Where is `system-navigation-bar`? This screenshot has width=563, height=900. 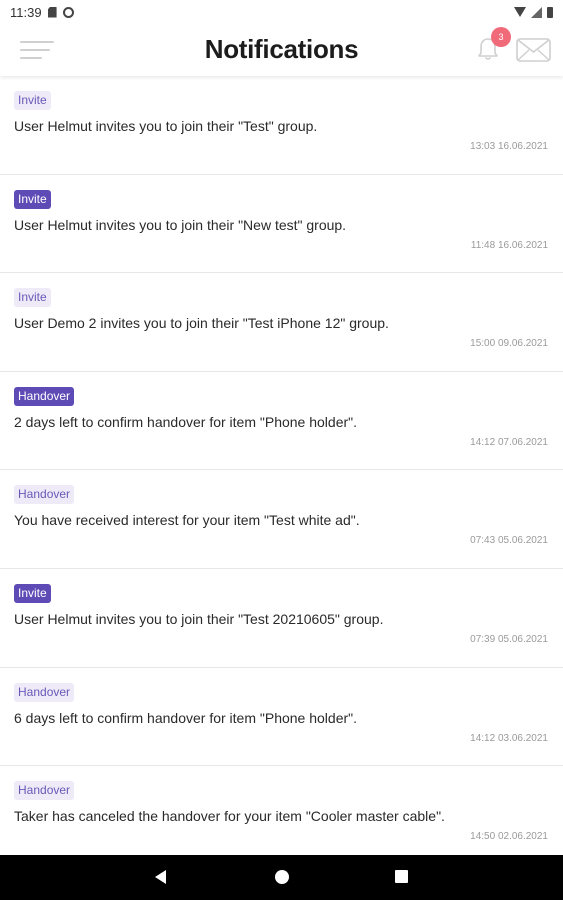 system-navigation-bar is located at coordinates (281, 877).